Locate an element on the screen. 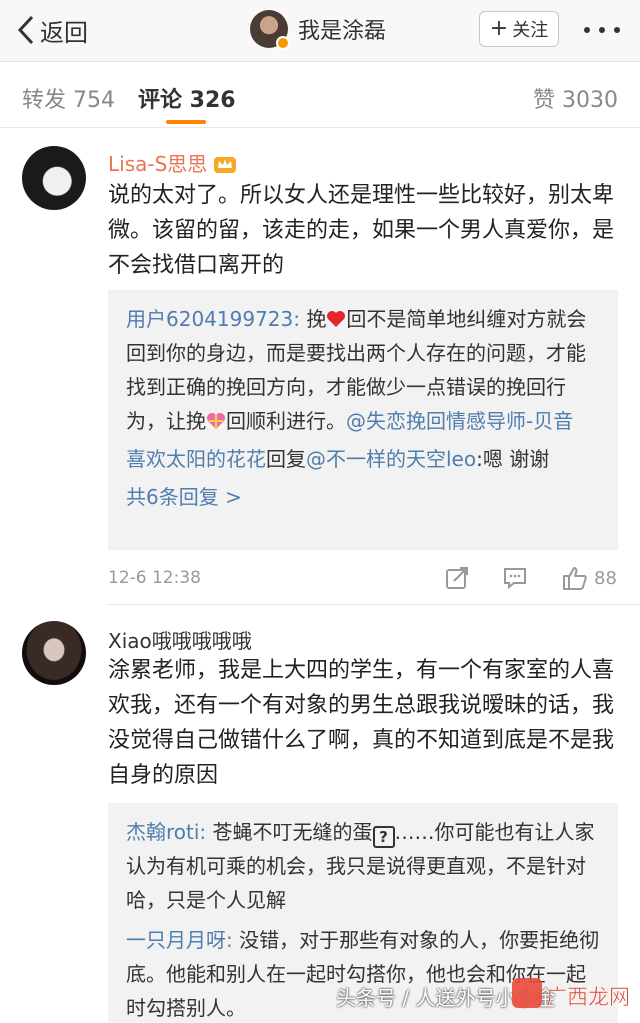 Image resolution: width=640 pixels, height=1023 pixels. active-tab-indicator is located at coordinates (186, 122).